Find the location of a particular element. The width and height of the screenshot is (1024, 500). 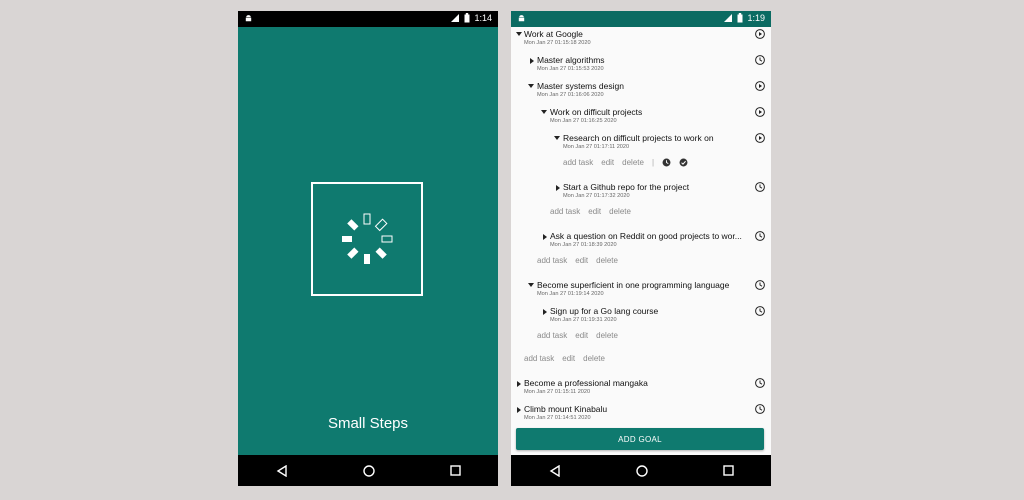

goal-title: Master algorithms is located at coordinates (571, 60).